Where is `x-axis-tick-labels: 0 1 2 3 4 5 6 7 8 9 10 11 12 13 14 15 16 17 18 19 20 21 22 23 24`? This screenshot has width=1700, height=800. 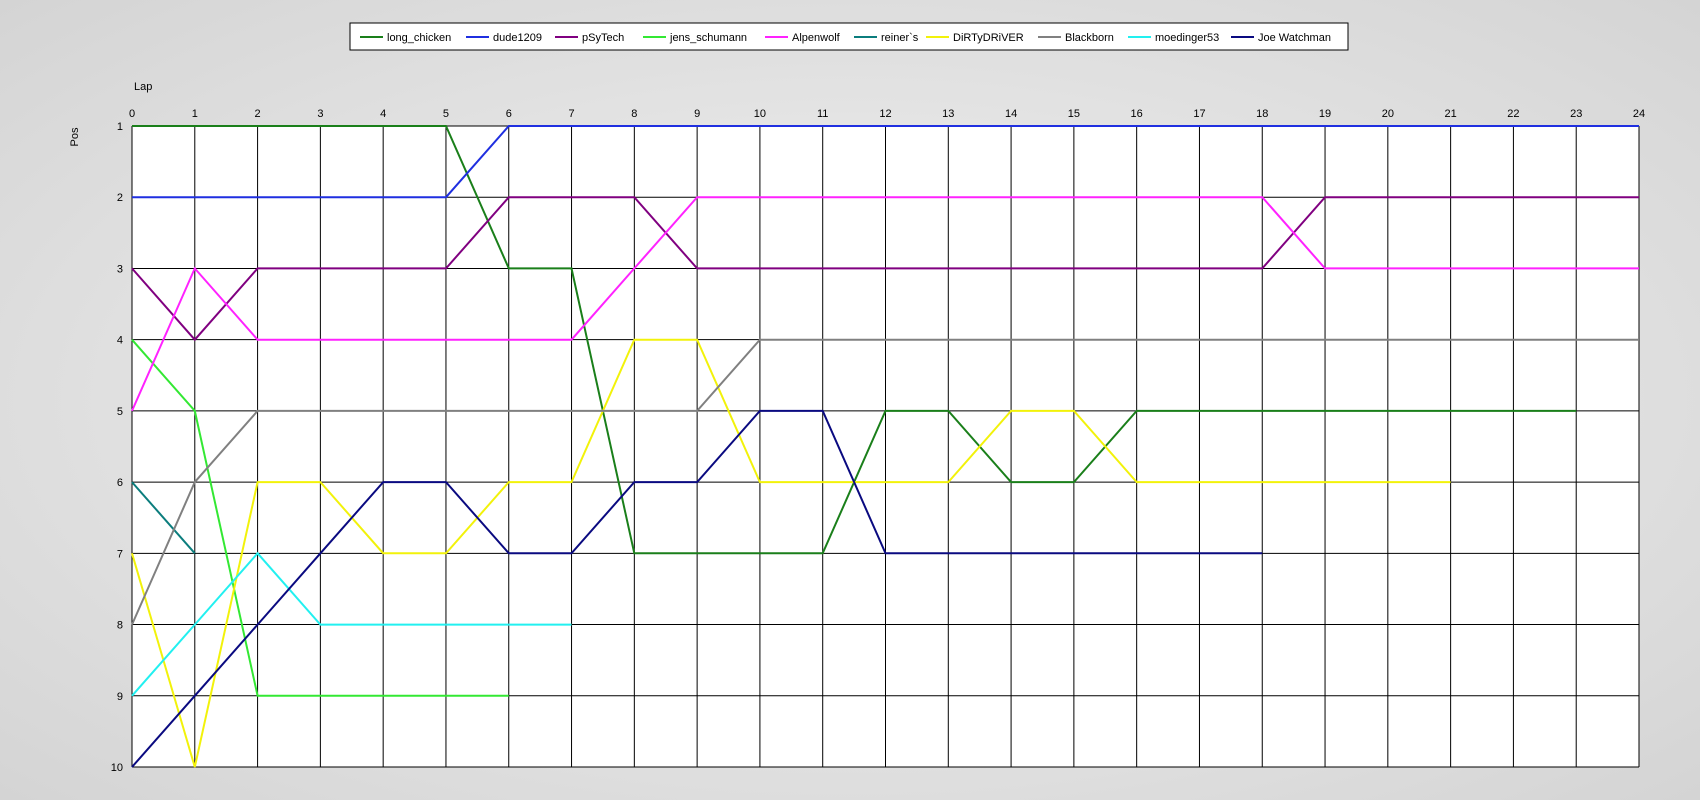 x-axis-tick-labels: 0 1 2 3 4 5 6 7 8 9 10 11 12 13 14 15 16 17 18 19 20 21 22 23 24 is located at coordinates (887, 114).